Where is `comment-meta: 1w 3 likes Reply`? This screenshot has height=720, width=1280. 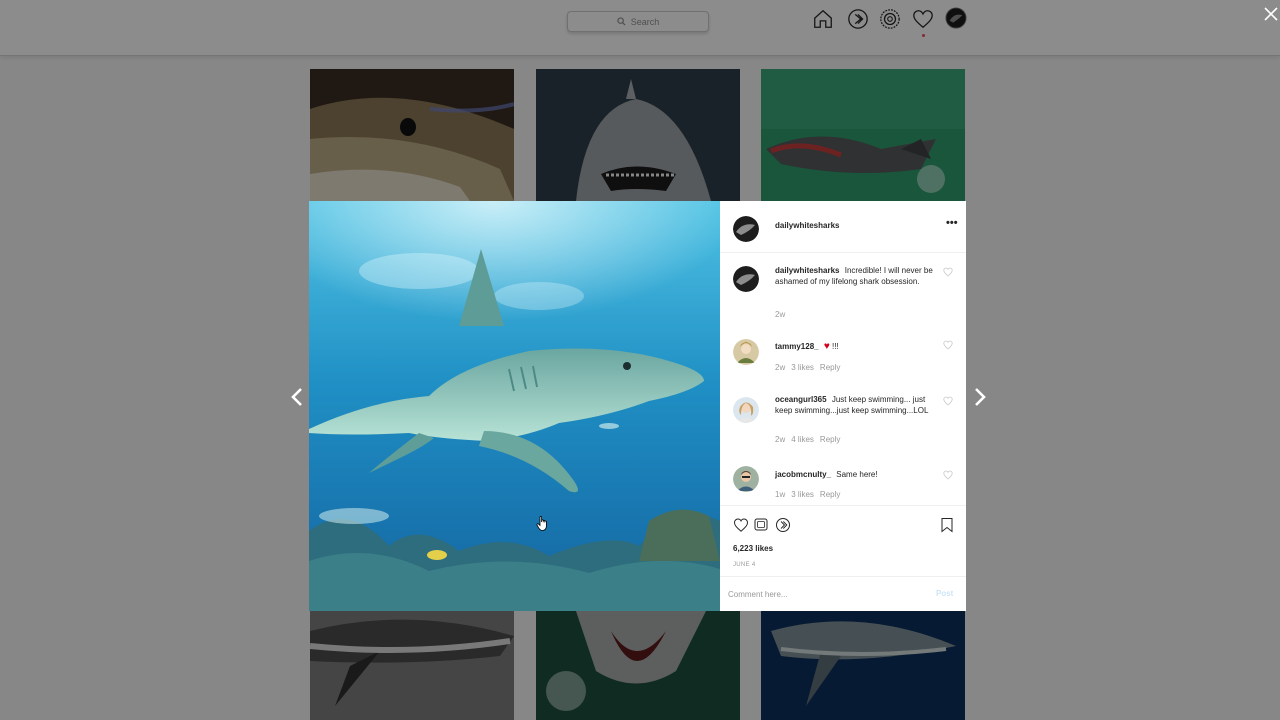
comment-meta: 1w 3 likes Reply is located at coordinates (807, 494).